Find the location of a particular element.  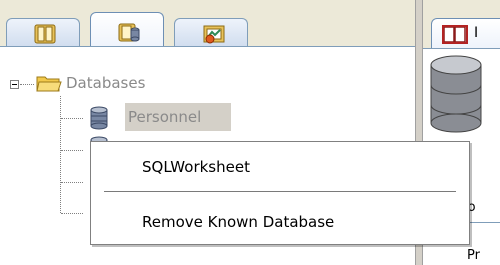

menu-item-label: Remove Known Database is located at coordinates (238, 222).